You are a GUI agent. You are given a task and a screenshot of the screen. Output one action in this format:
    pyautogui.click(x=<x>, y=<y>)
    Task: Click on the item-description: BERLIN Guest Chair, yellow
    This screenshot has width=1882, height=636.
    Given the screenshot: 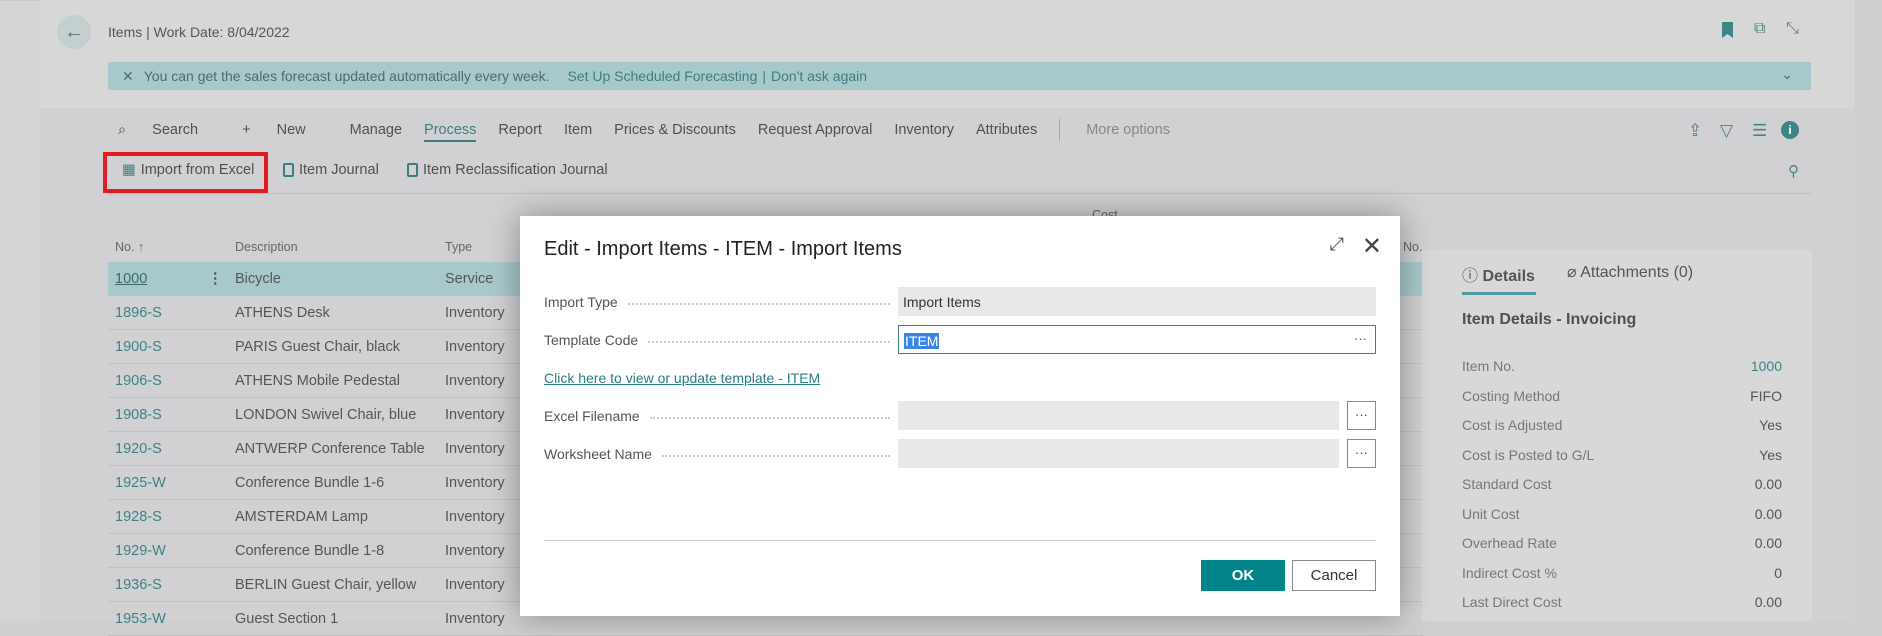 What is the action you would take?
    pyautogui.click(x=326, y=585)
    